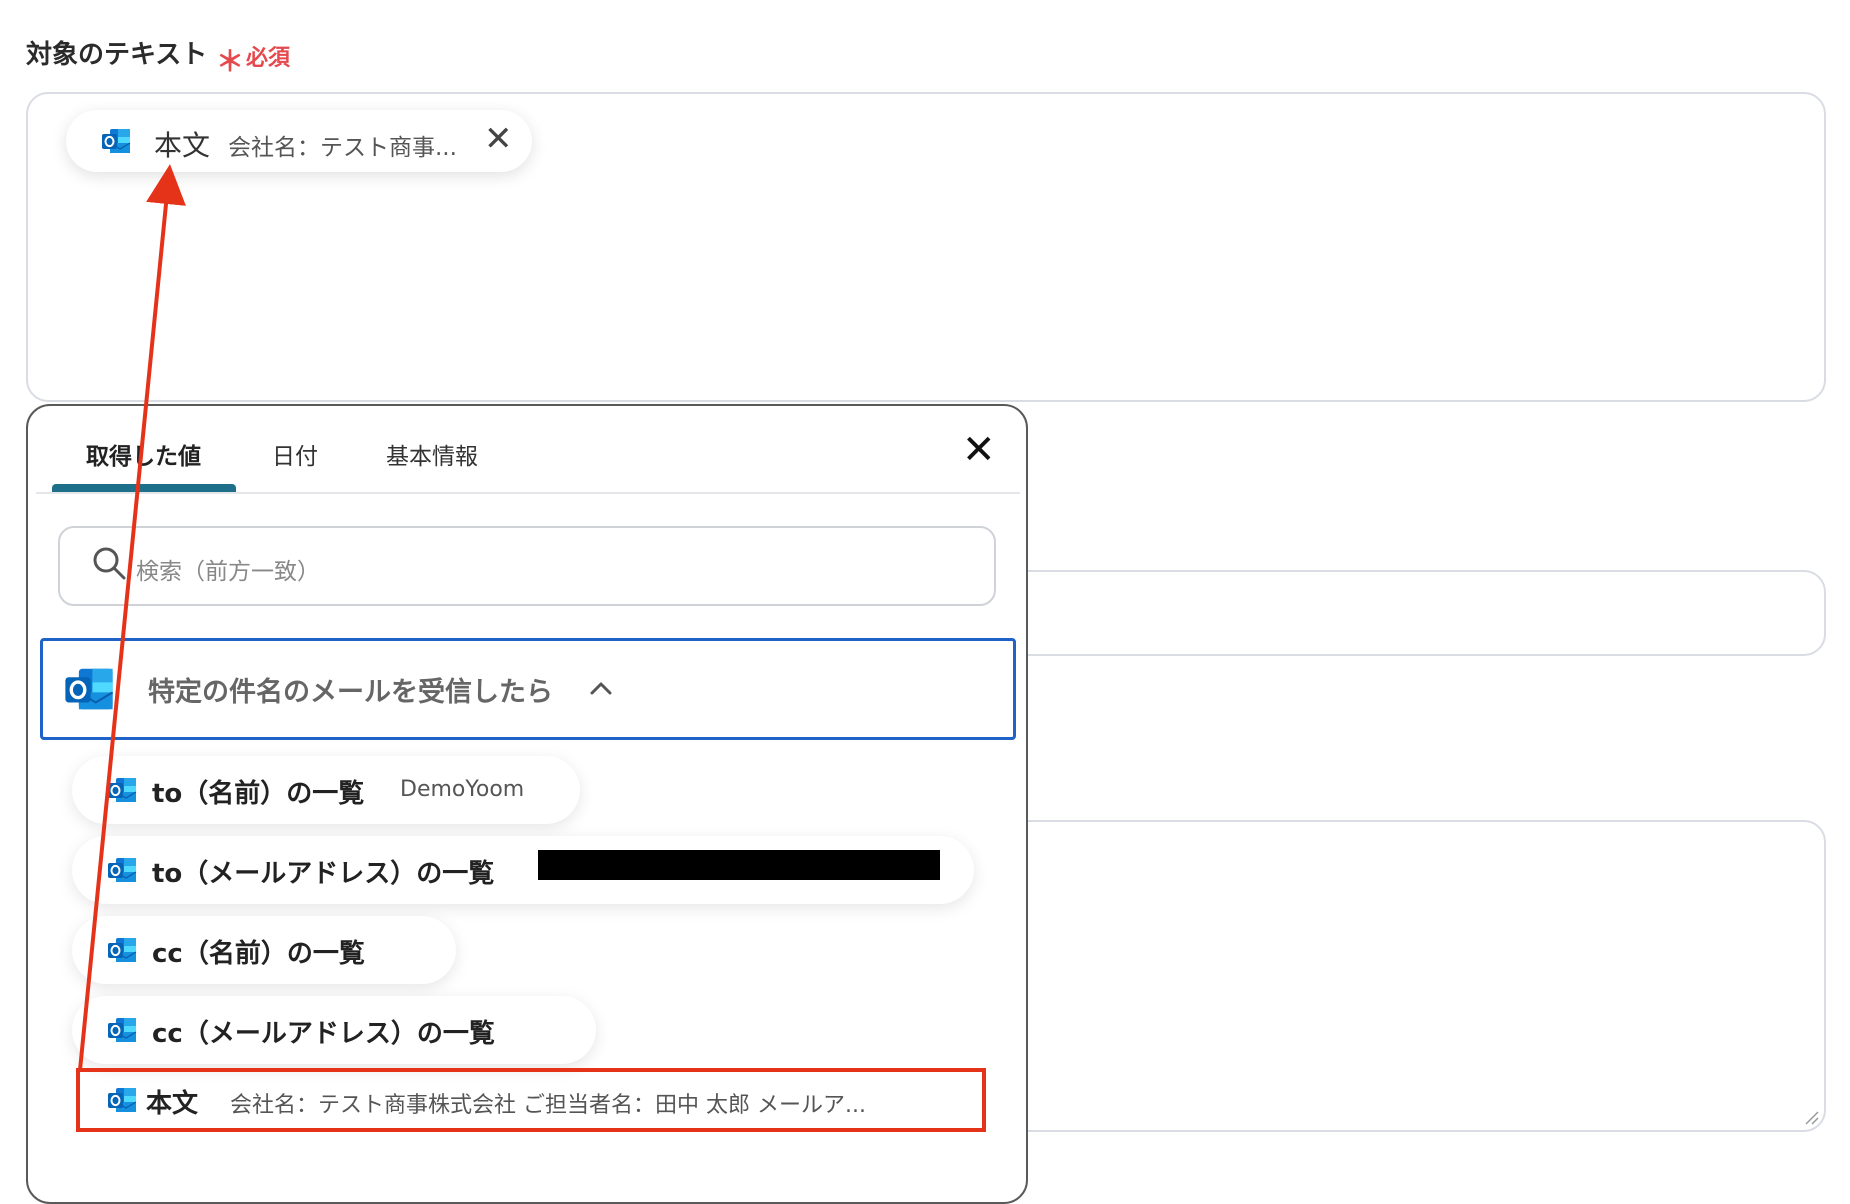  Describe the element at coordinates (268, 58) in the screenshot. I see `required-label: 必須` at that location.